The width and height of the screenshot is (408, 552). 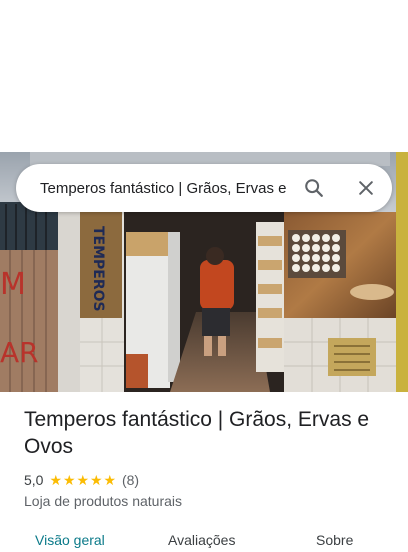 I want to click on search-icon, so click(x=314, y=188).